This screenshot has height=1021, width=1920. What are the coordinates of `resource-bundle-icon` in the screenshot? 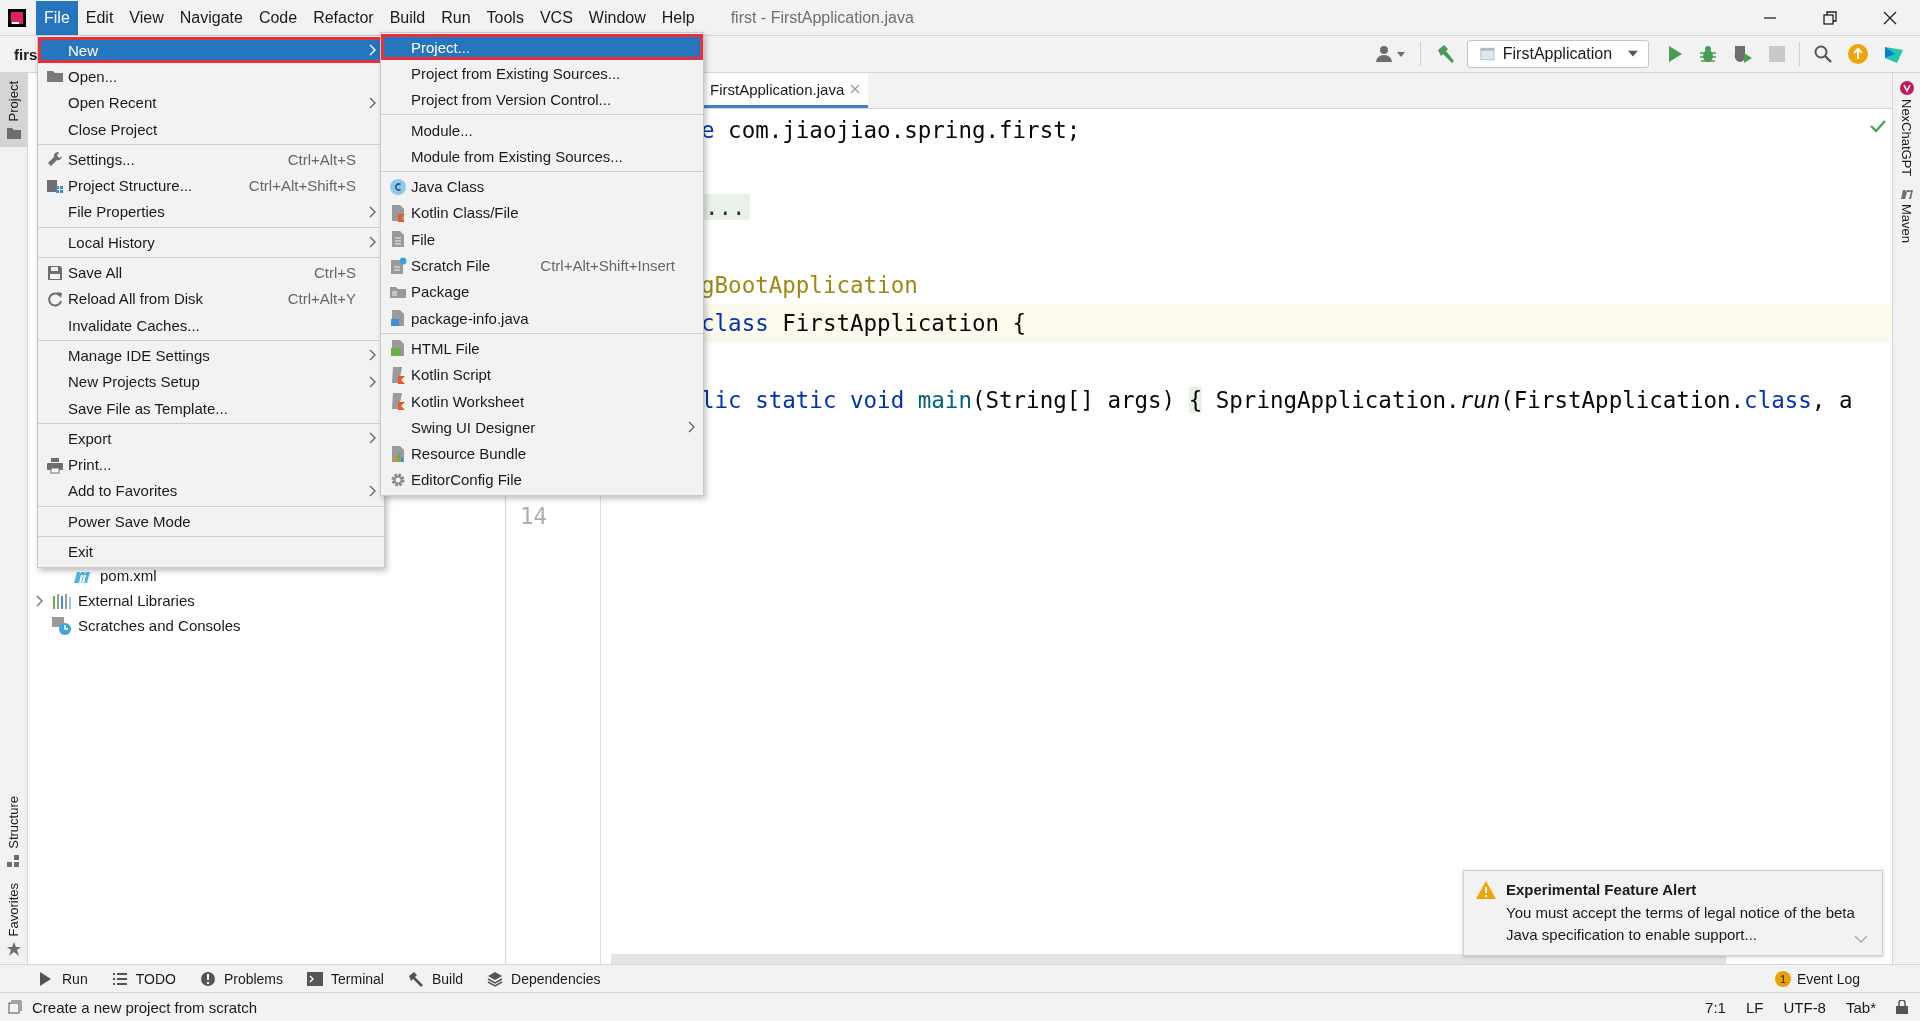 It's located at (398, 453).